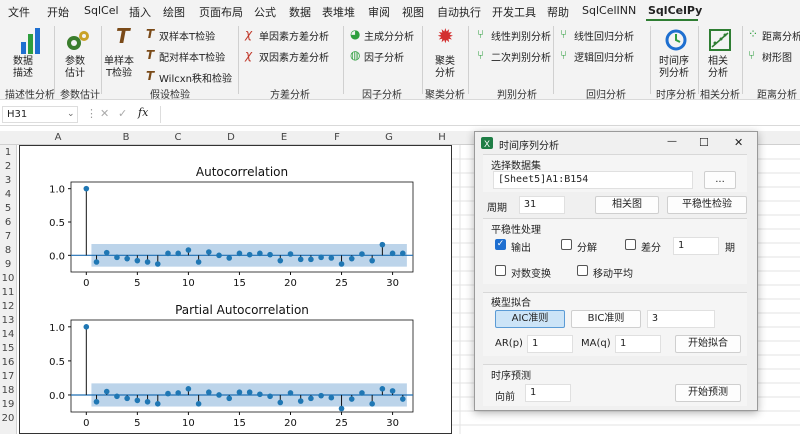  What do you see at coordinates (8, 250) in the screenshot?
I see `row-header: 8` at bounding box center [8, 250].